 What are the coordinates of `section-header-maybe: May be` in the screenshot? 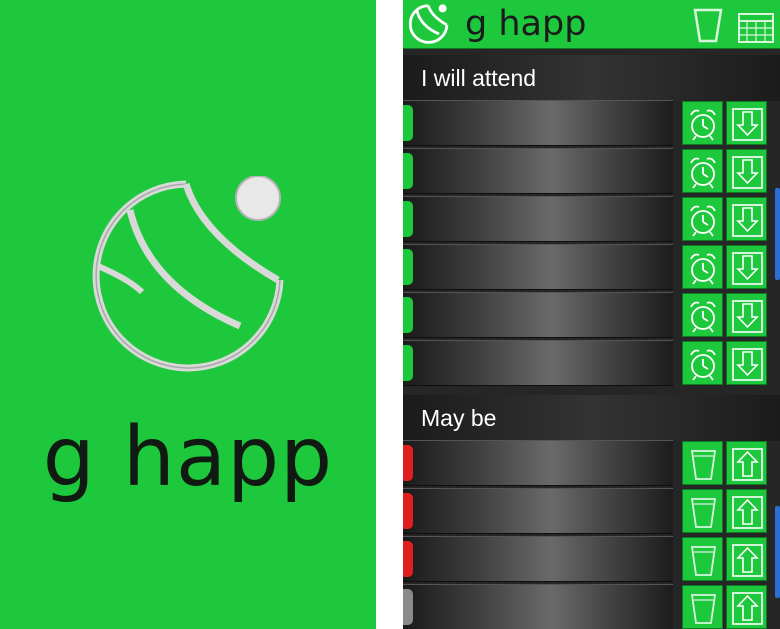 It's located at (591, 418).